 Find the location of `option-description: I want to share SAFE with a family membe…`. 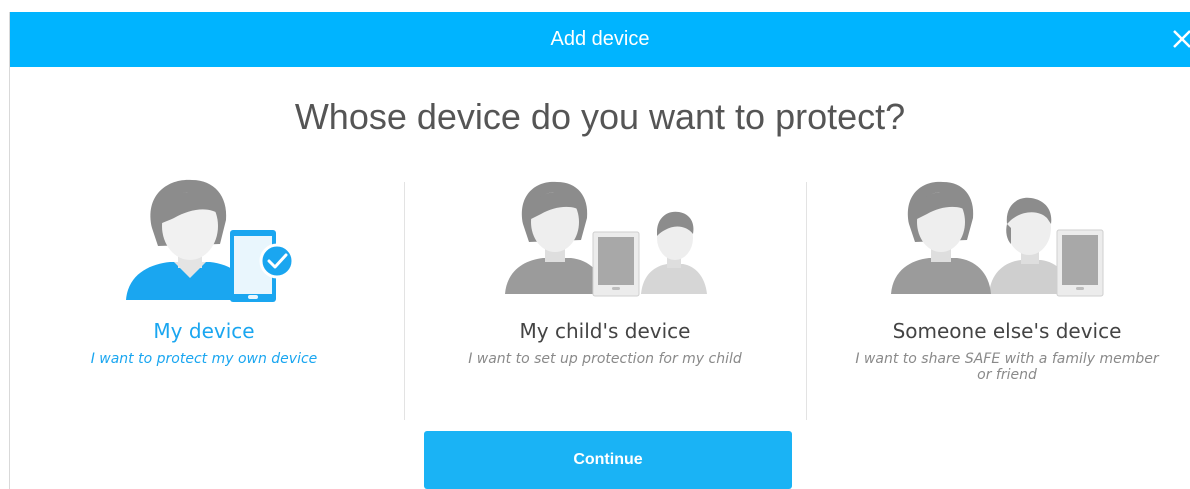

option-description: I want to share SAFE with a family membe… is located at coordinates (1007, 367).